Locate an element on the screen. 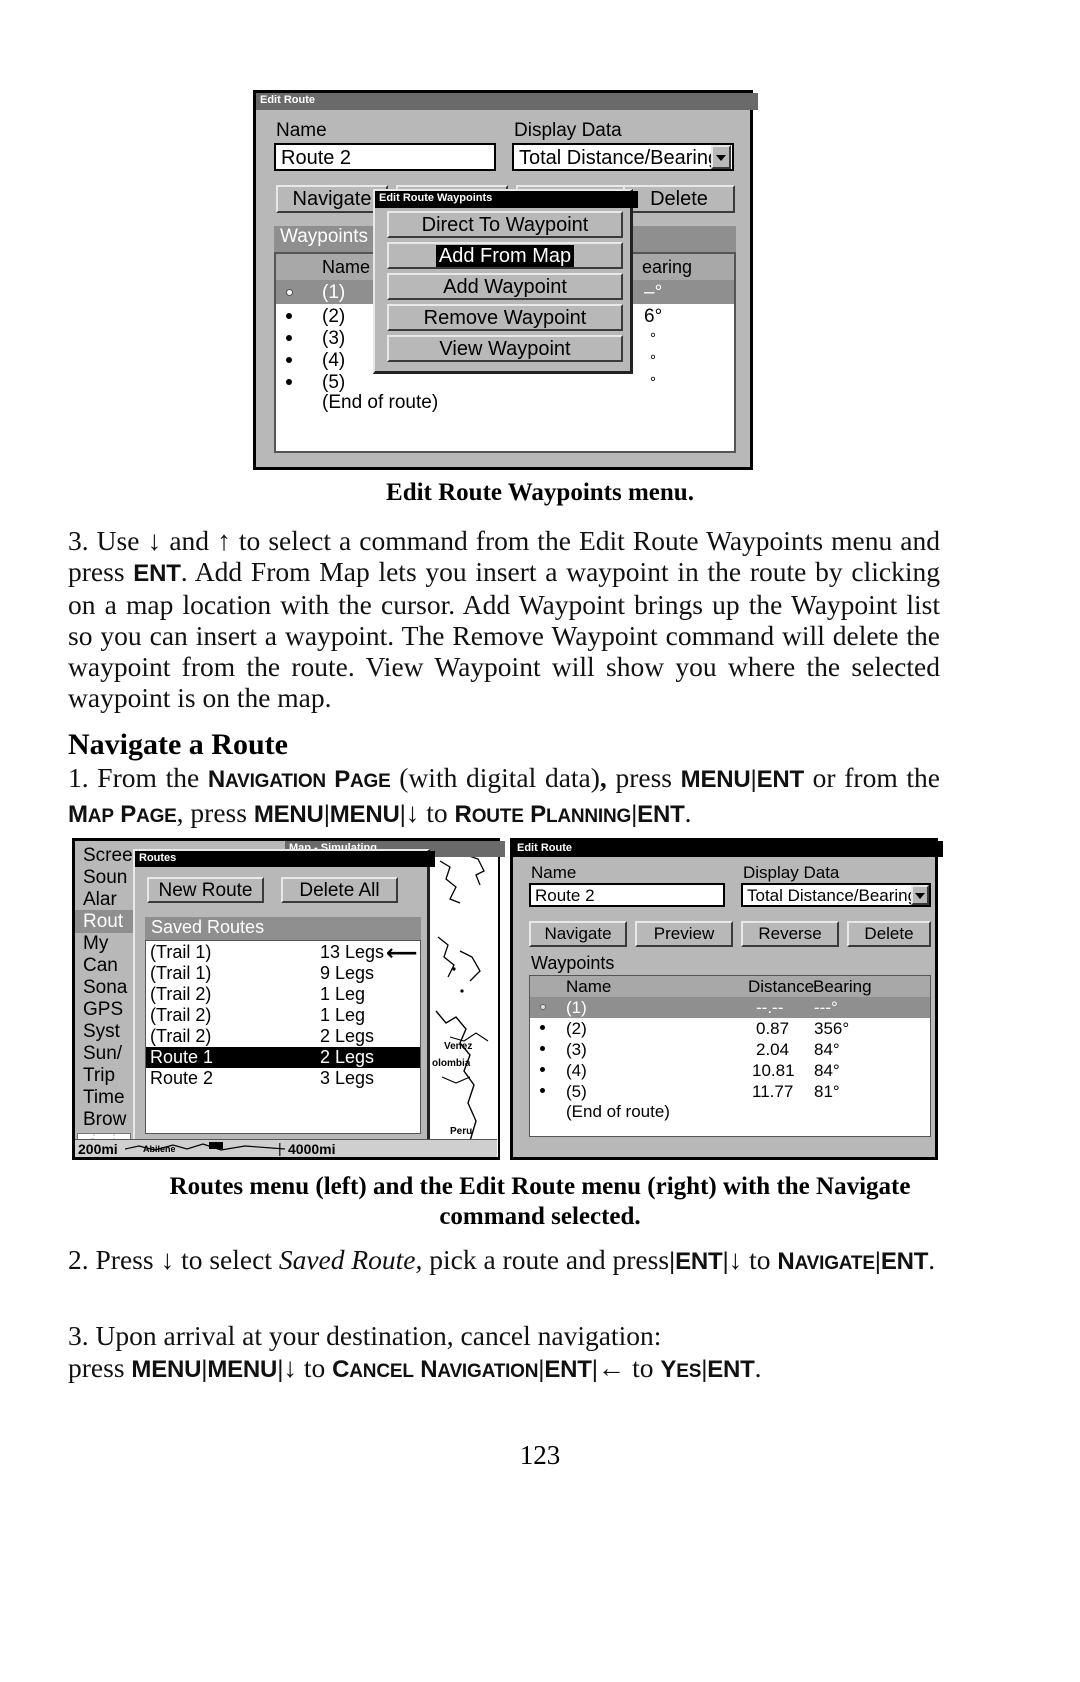 The width and height of the screenshot is (1080, 1682). sidebar-item-system: Syst is located at coordinates (104, 1031).